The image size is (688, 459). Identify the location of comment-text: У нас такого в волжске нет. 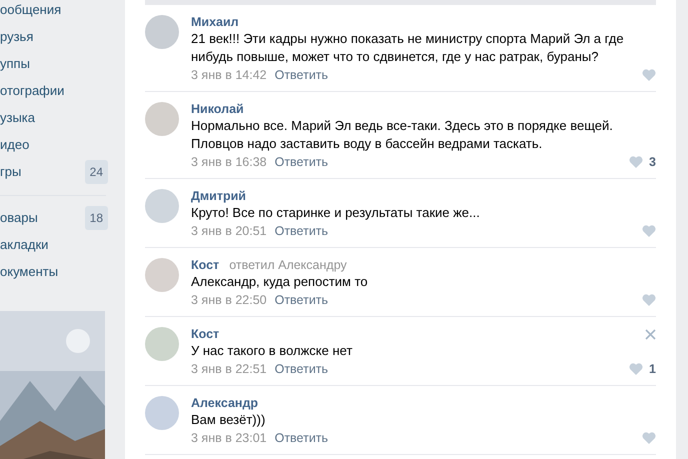
(272, 351).